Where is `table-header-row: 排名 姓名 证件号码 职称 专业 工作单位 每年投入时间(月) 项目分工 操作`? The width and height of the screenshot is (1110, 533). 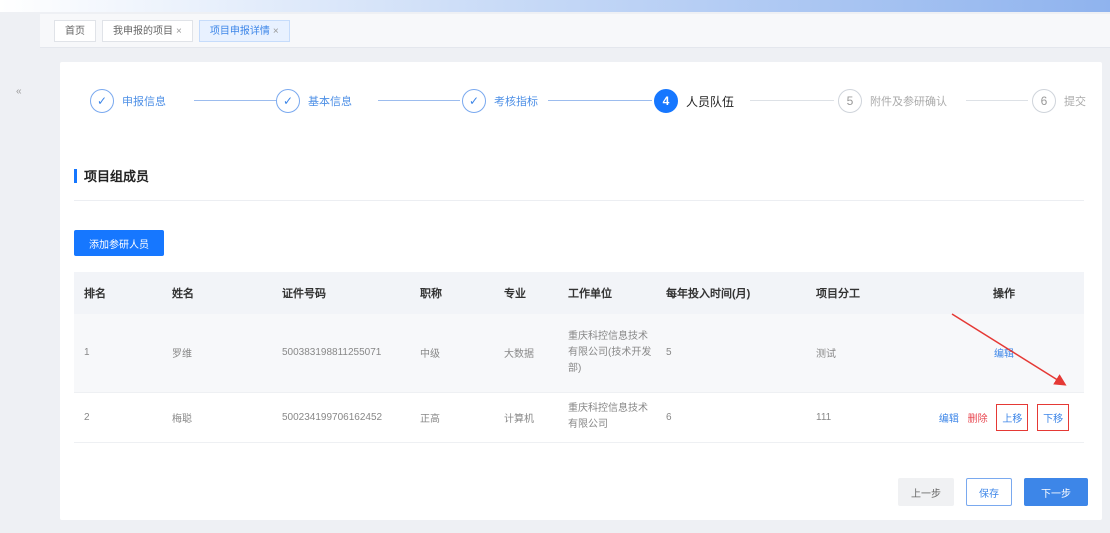 table-header-row: 排名 姓名 证件号码 职称 专业 工作单位 每年投入时间(月) 项目分工 操作 is located at coordinates (579, 293).